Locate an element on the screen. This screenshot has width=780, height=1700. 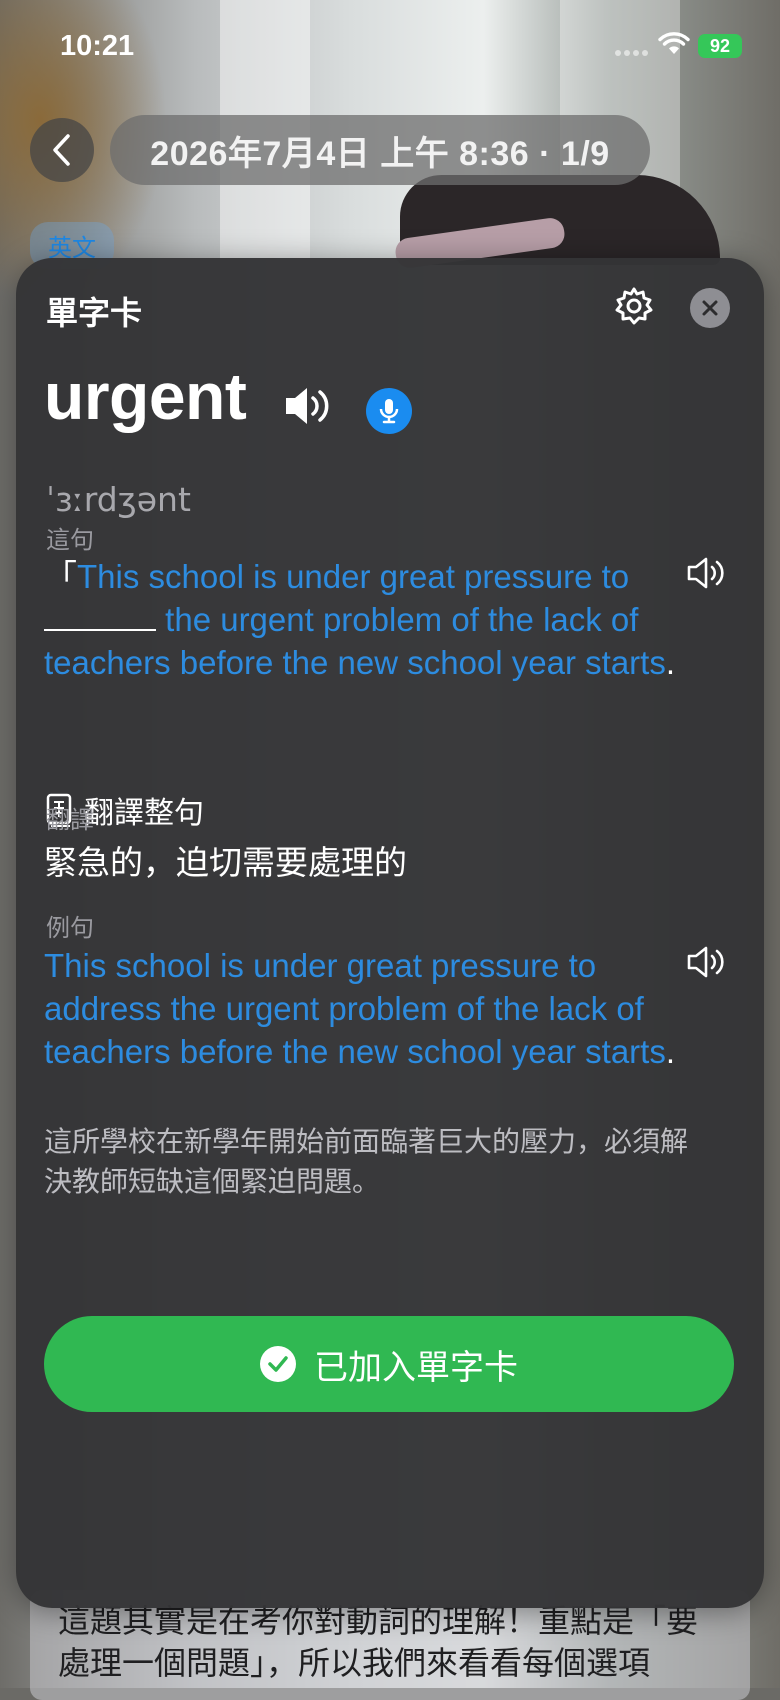
battery-indicator: 92 is located at coordinates (720, 46).